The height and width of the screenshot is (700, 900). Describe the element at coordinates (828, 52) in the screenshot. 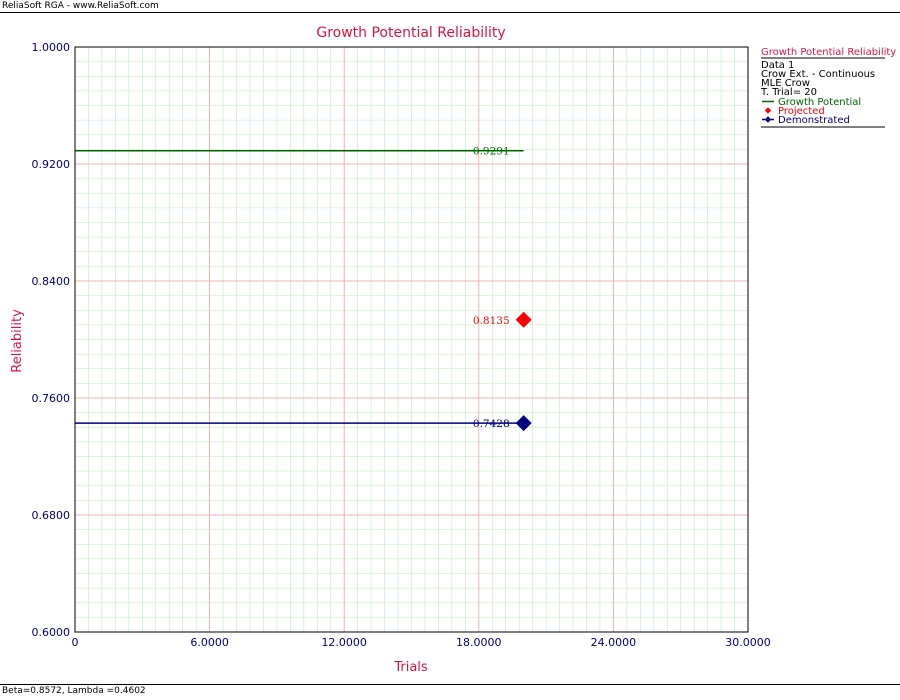

I see `legend-title: Growth Potential Reliability` at that location.